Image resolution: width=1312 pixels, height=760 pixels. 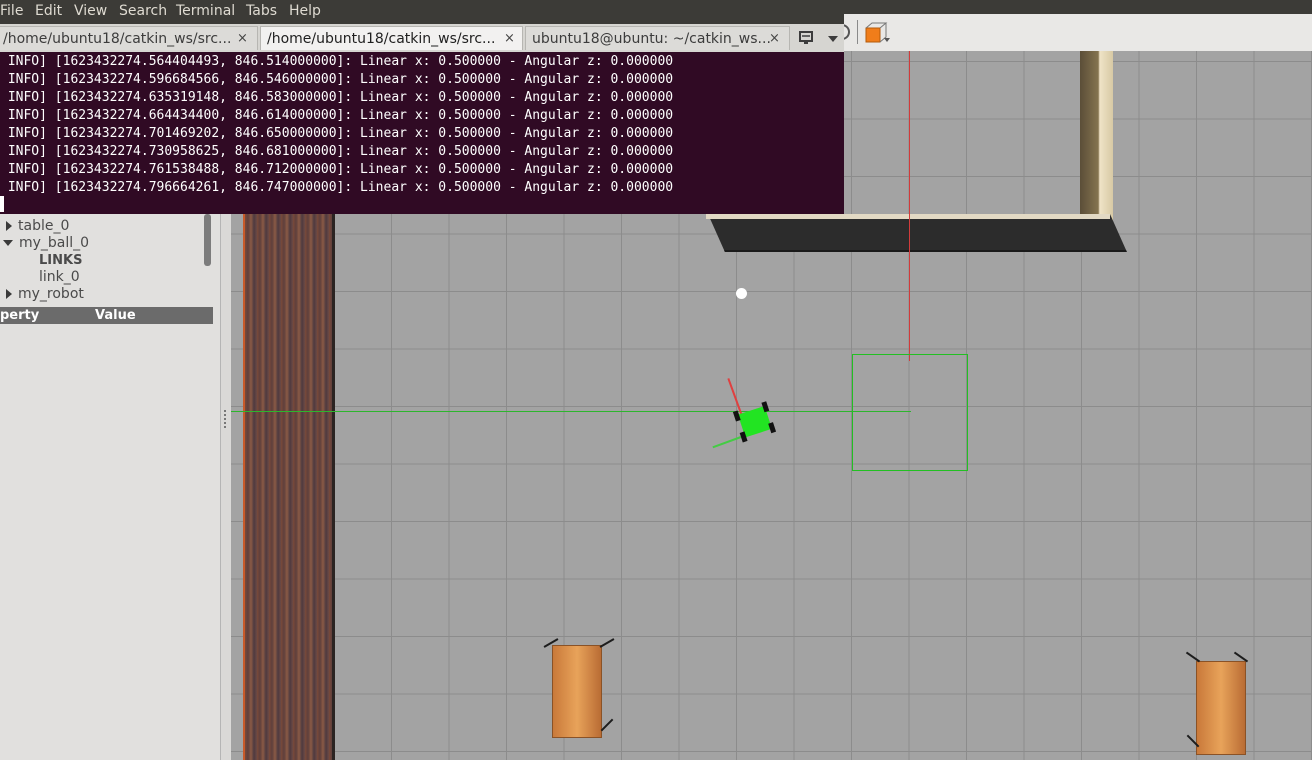 What do you see at coordinates (11, 11) in the screenshot?
I see `menu-file: File` at bounding box center [11, 11].